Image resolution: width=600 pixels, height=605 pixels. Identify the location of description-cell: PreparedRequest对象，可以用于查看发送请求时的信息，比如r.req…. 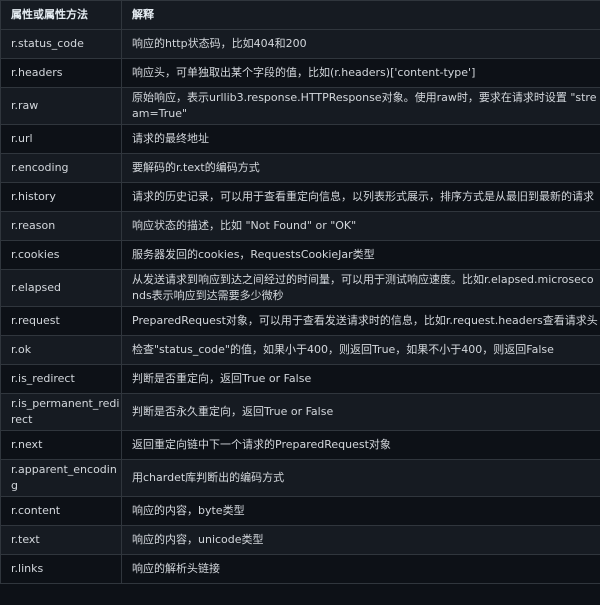
(360, 321).